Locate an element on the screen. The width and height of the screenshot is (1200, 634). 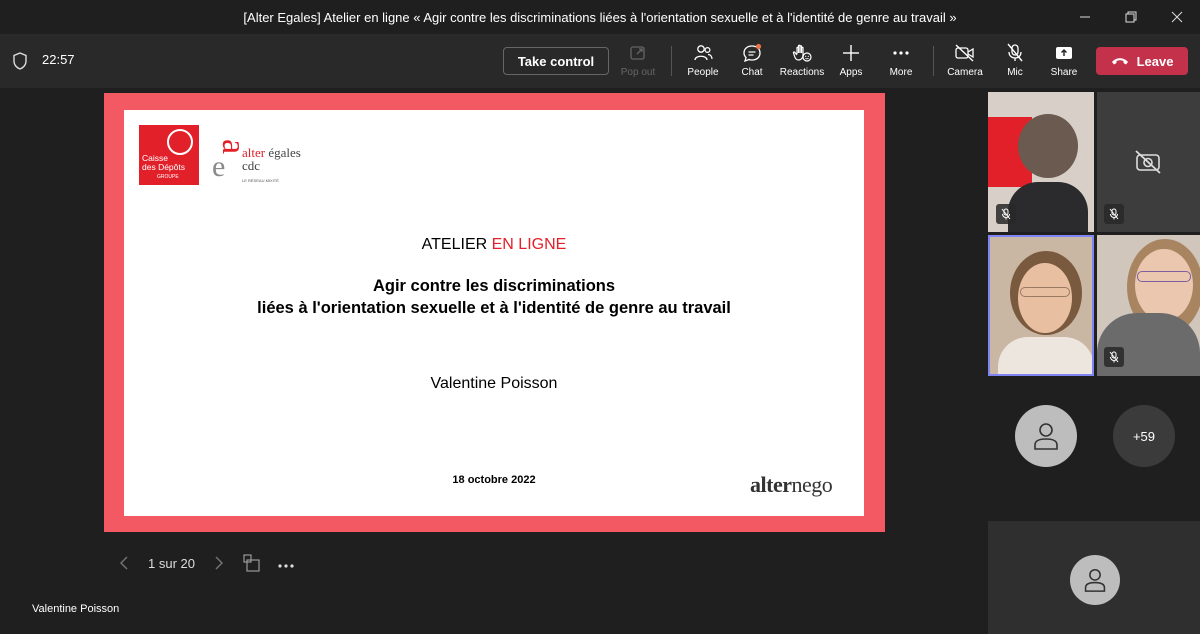
alternego-logo: alternego is located at coordinates (791, 485).